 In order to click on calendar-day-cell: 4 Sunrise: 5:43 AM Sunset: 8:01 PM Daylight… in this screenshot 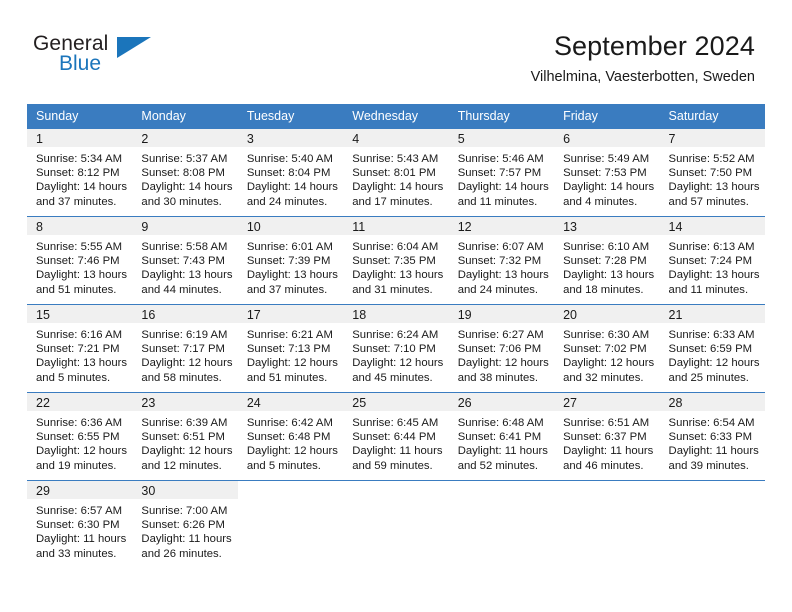, I will do `click(396, 172)`.